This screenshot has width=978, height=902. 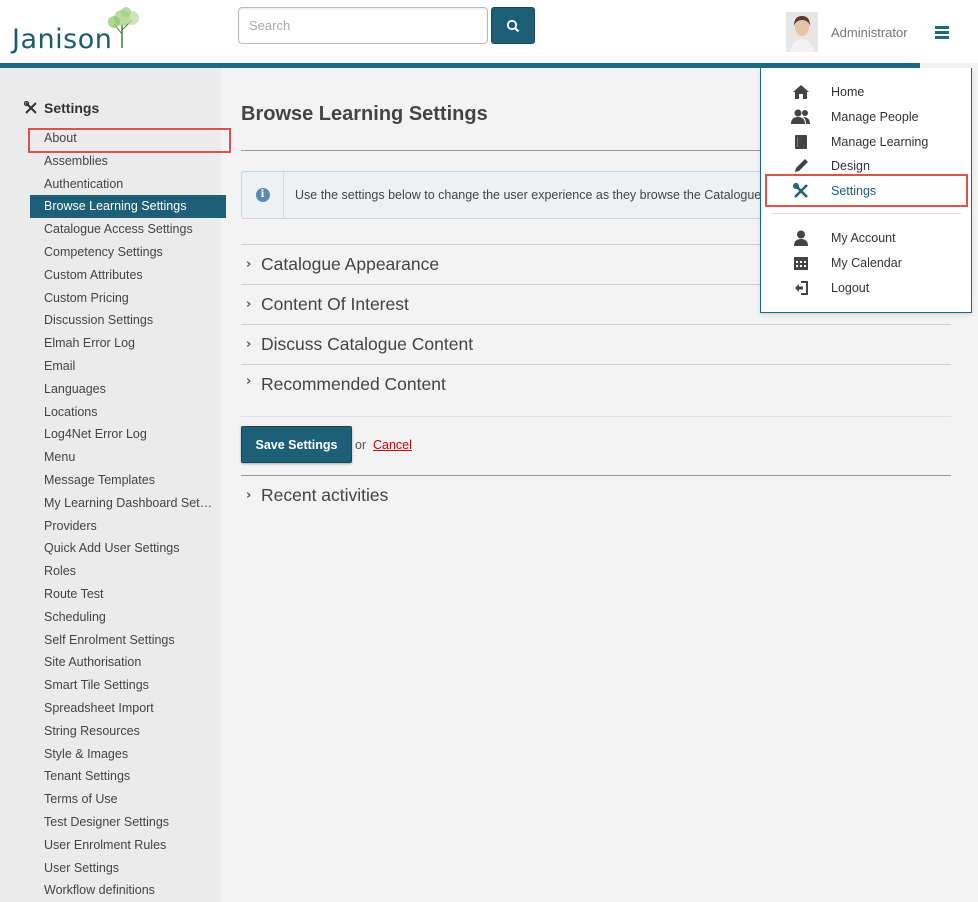 I want to click on section-label: Content Of Interest, so click(x=335, y=304).